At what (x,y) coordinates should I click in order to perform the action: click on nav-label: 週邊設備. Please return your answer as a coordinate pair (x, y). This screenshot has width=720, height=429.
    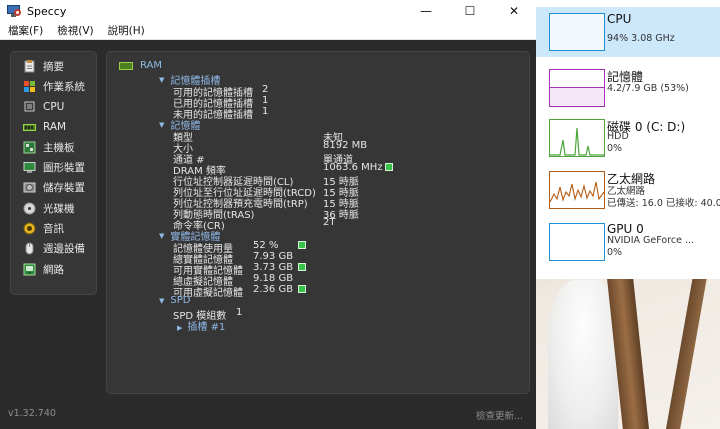
    Looking at the image, I should click on (64, 249).